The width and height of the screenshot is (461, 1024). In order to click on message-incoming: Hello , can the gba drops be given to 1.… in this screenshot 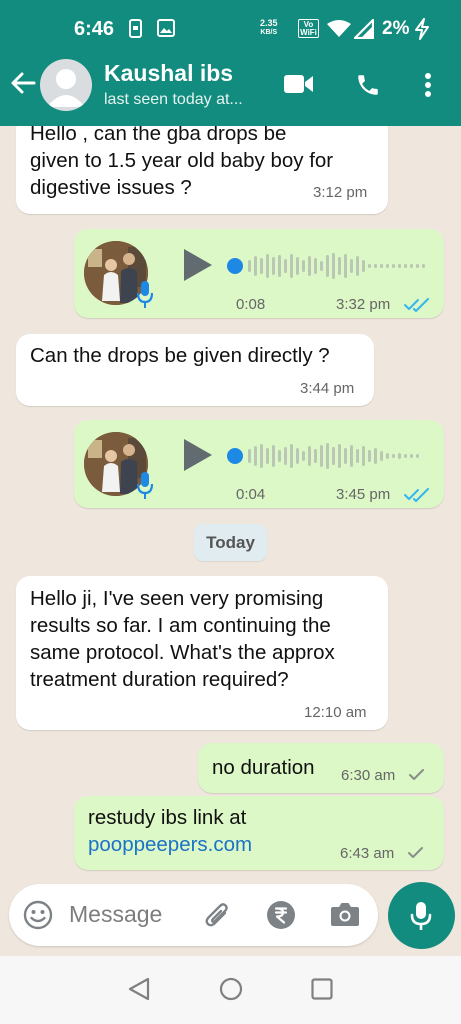, I will do `click(202, 170)`.